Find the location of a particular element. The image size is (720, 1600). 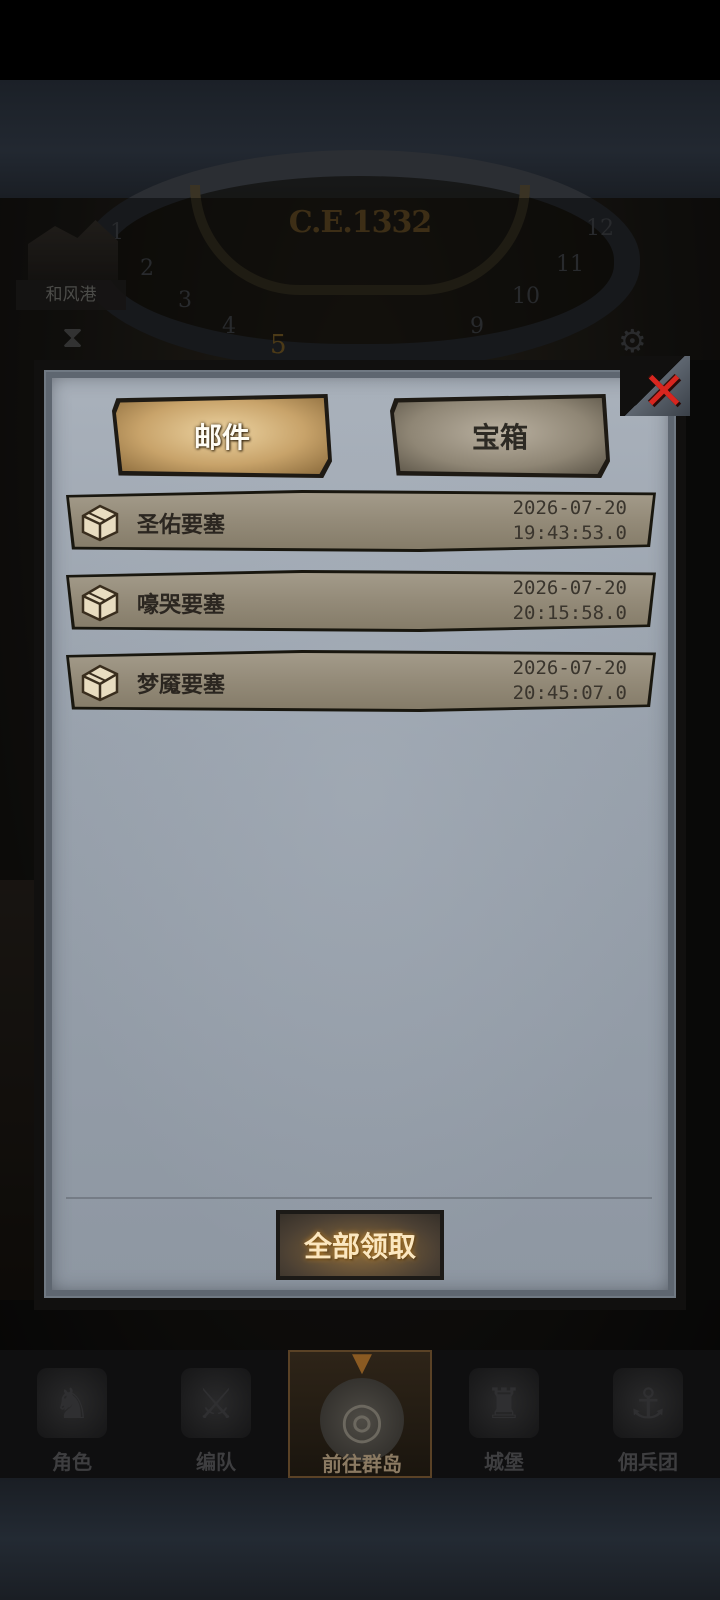

claim-all-button: 全部领取 is located at coordinates (360, 1245).